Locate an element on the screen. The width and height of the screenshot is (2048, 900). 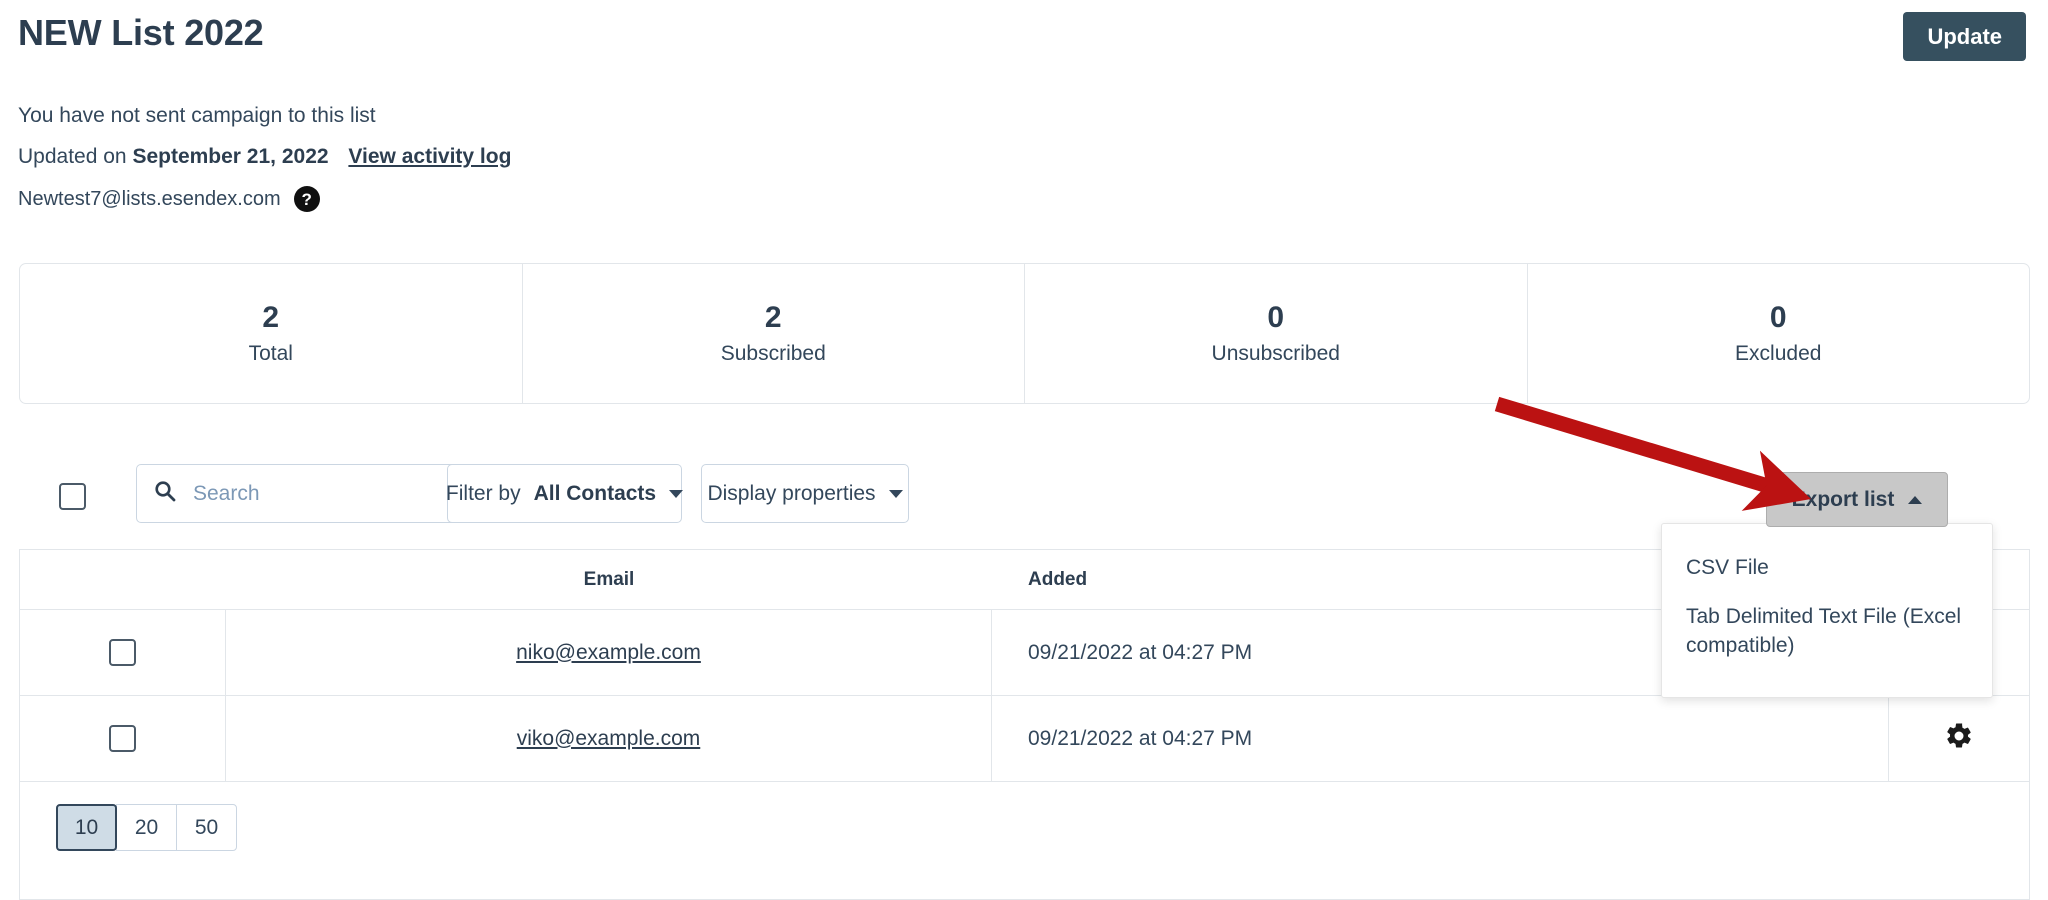
stat-card-excluded: 0 Excluded is located at coordinates (1779, 333).